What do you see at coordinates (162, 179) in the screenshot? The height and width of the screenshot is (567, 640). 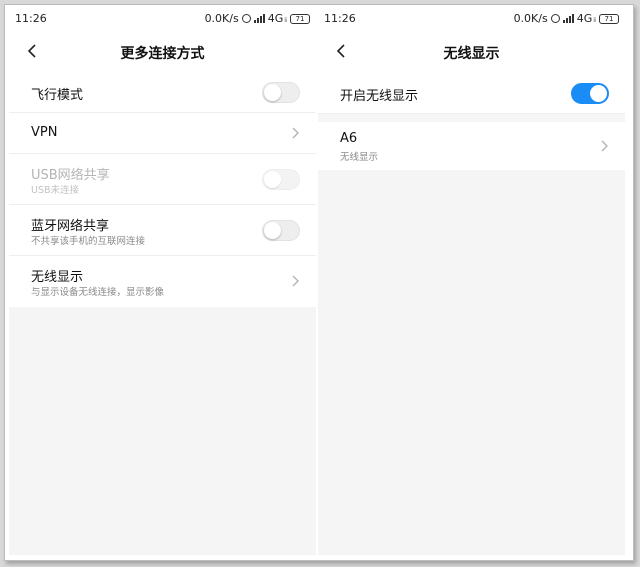 I see `usb-tethering-row: USB网络共享 USB未连接` at bounding box center [162, 179].